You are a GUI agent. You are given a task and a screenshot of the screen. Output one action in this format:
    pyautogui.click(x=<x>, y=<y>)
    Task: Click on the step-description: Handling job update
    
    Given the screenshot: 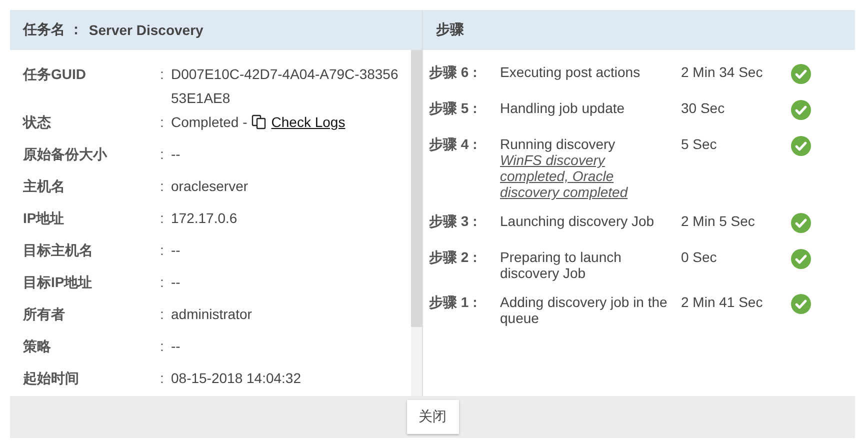 What is the action you would take?
    pyautogui.click(x=563, y=108)
    